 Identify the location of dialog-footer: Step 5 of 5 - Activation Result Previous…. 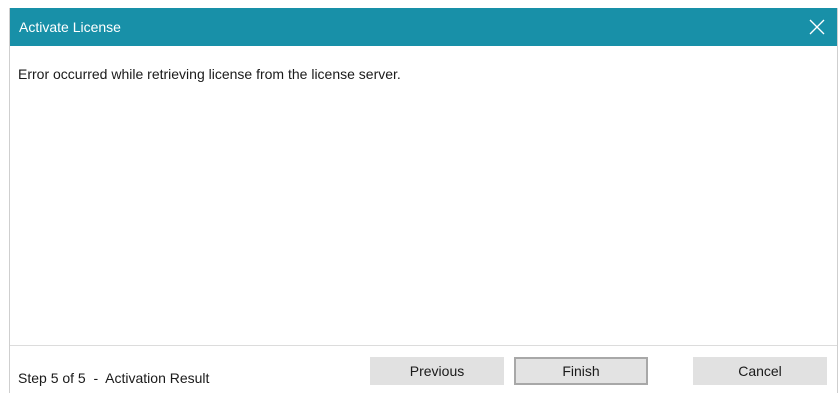
(423, 369).